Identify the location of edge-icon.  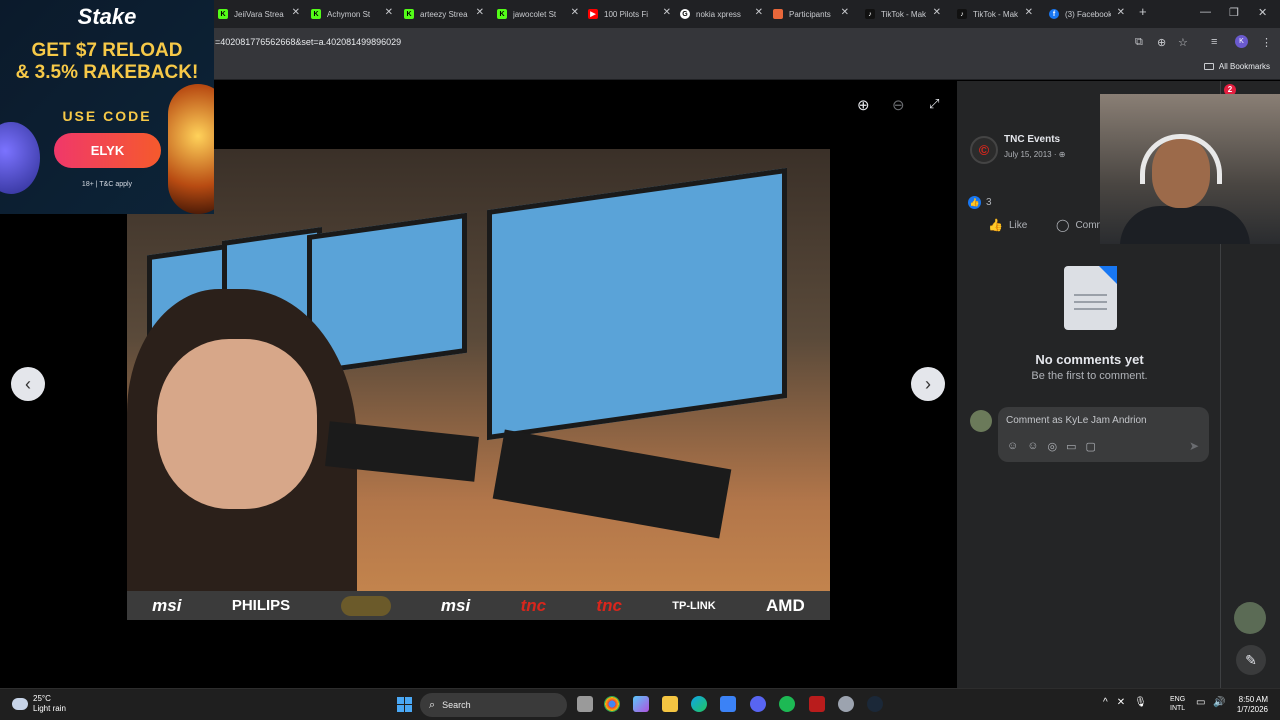
(699, 704).